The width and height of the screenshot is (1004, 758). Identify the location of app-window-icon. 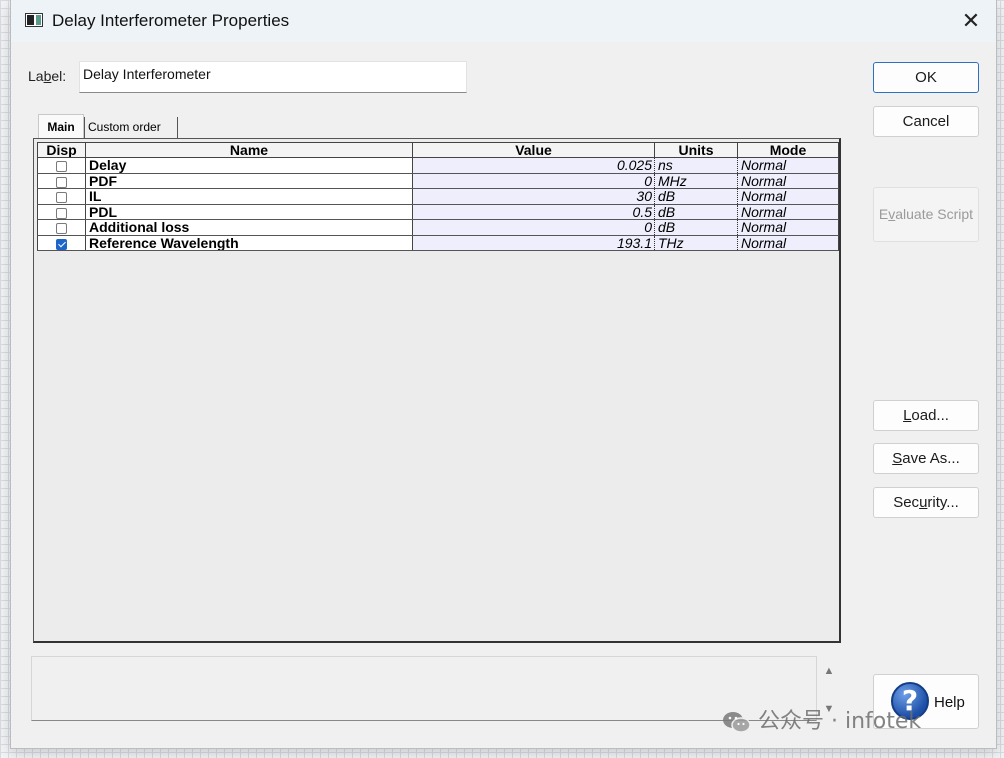
(34, 20).